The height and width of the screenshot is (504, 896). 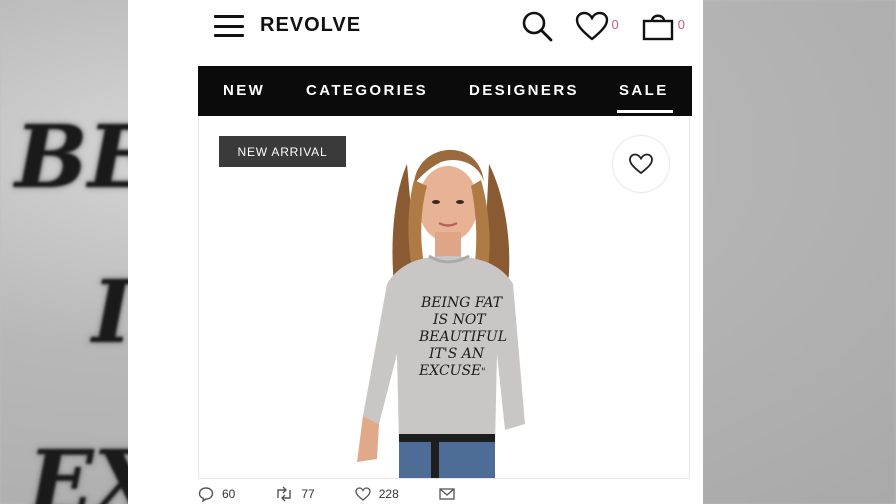 I want to click on shirt-text-quote: ", so click(x=483, y=372).